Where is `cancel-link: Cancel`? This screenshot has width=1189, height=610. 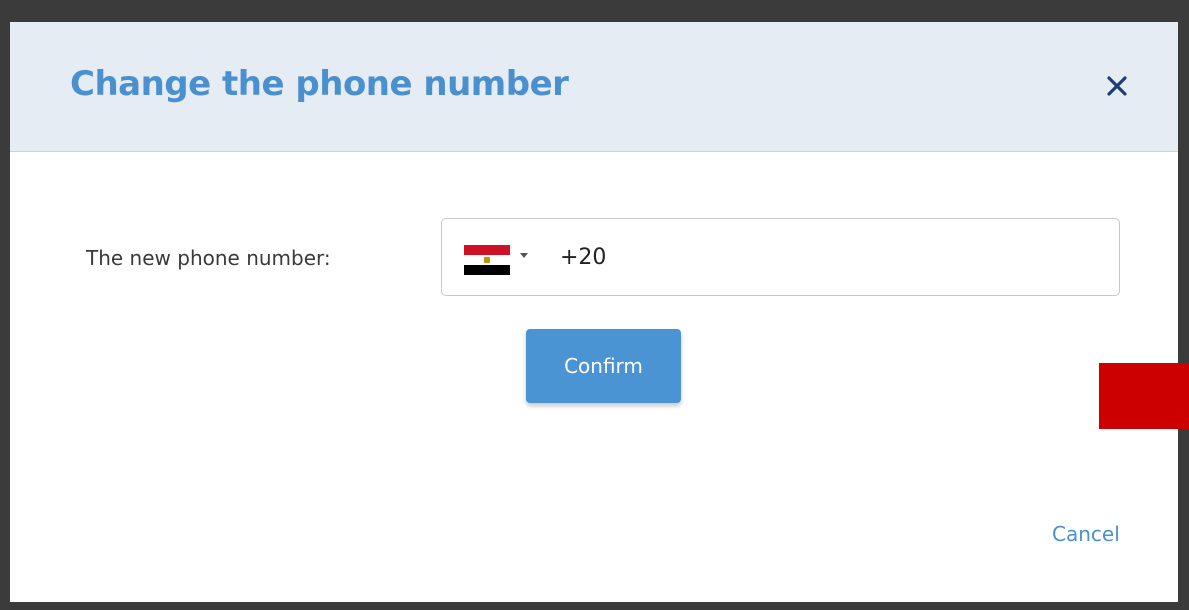 cancel-link: Cancel is located at coordinates (1086, 534).